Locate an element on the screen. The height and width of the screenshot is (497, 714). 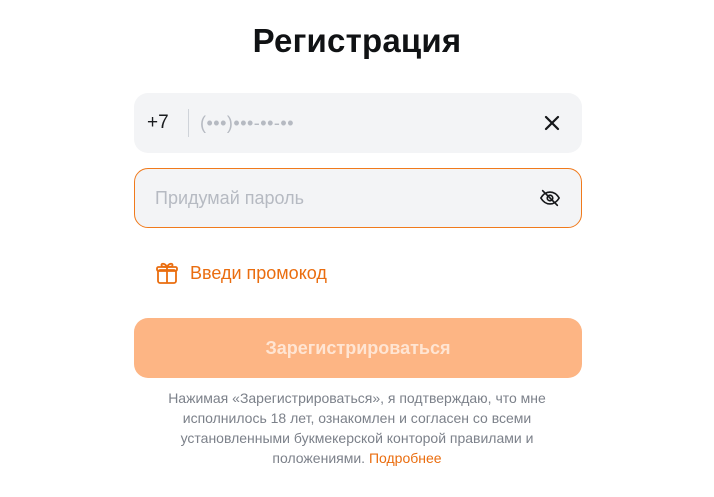
phone-input is located at coordinates (360, 123).